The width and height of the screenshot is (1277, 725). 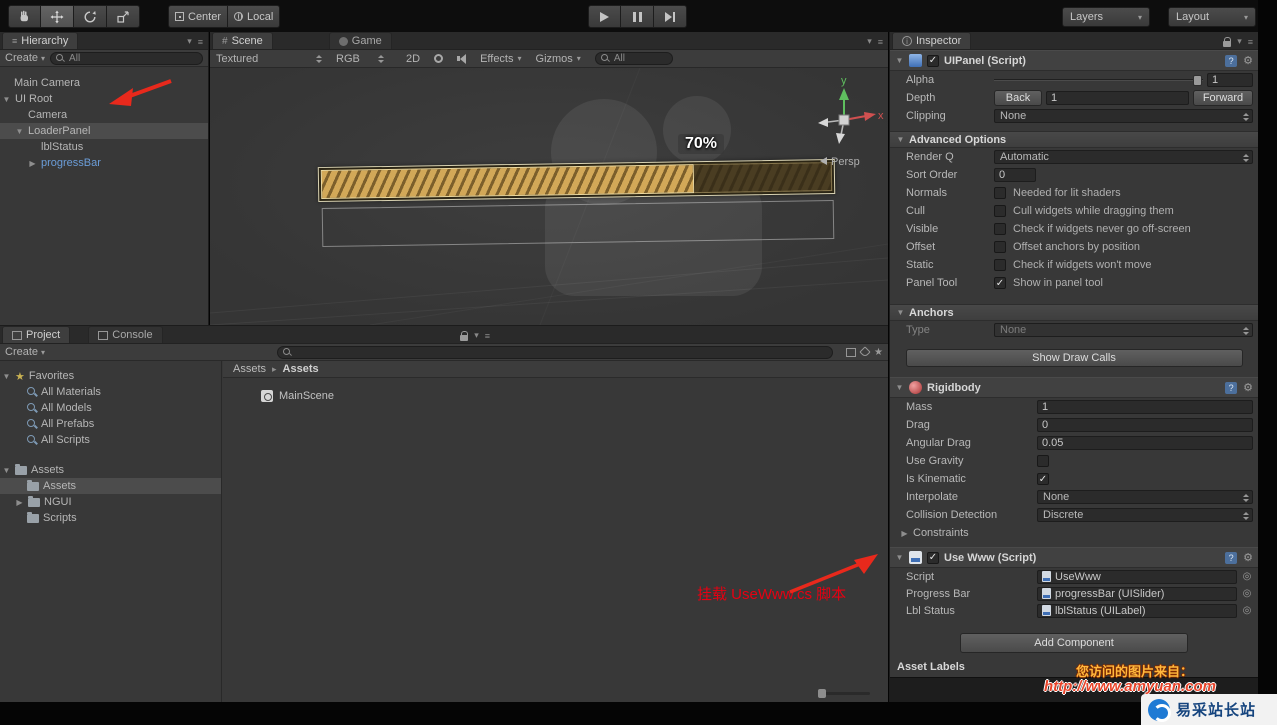 What do you see at coordinates (574, 396) in the screenshot?
I see `asset-mainscene: MainScene` at bounding box center [574, 396].